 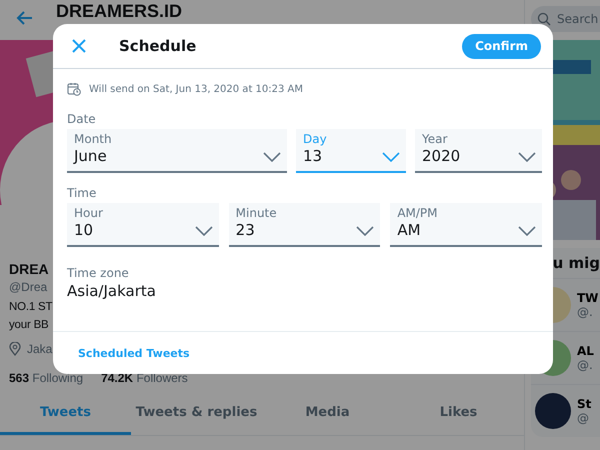 I want to click on bio-text: NO.1 ST, so click(x=30, y=307).